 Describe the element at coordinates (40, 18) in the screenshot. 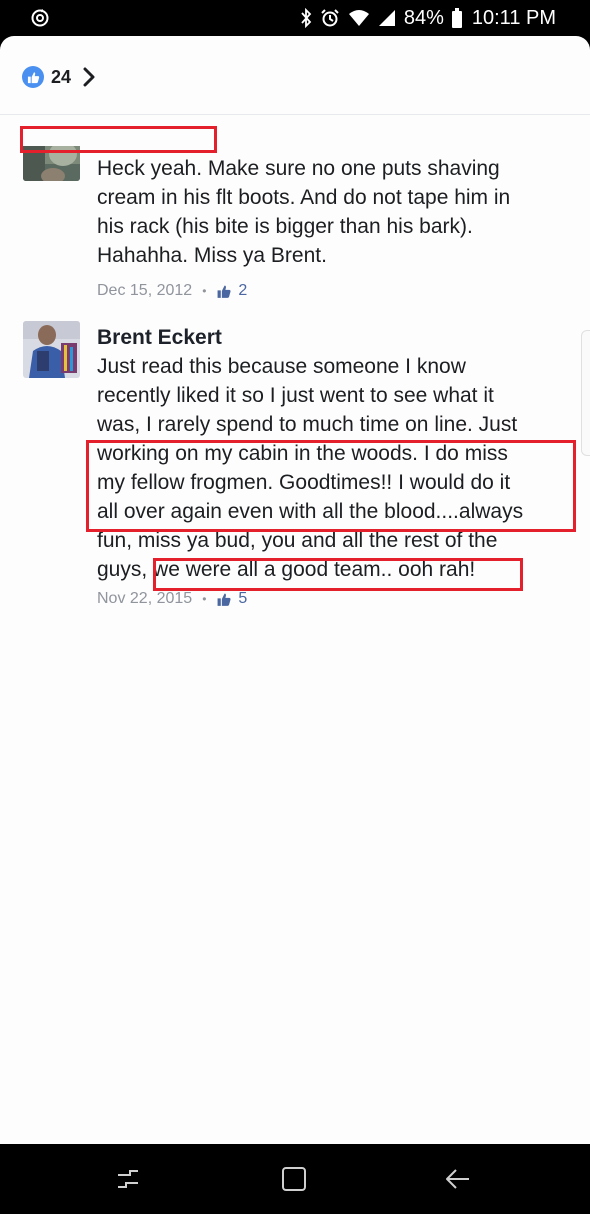

I see `sync-icon` at that location.